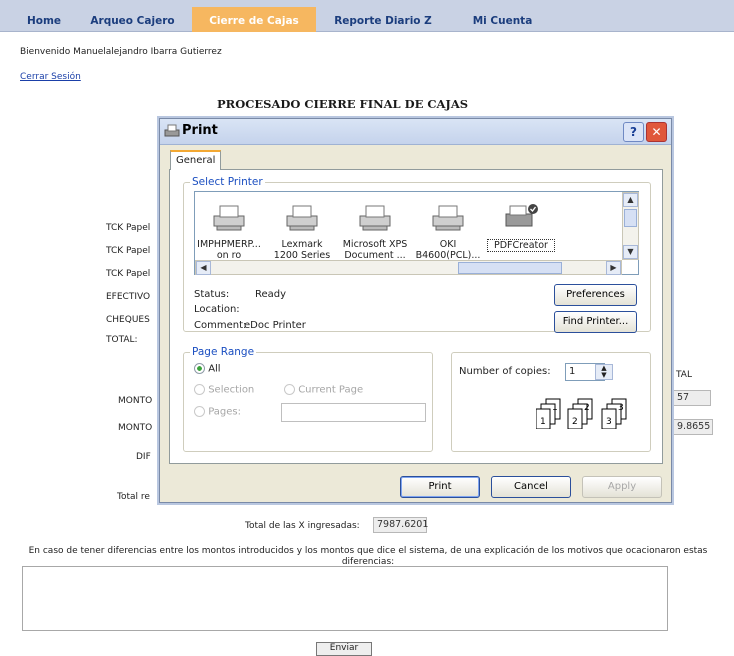 The width and height of the screenshot is (734, 656). What do you see at coordinates (383, 19) in the screenshot?
I see `tab-reporte-diario-z: Reporte Diario Z` at bounding box center [383, 19].